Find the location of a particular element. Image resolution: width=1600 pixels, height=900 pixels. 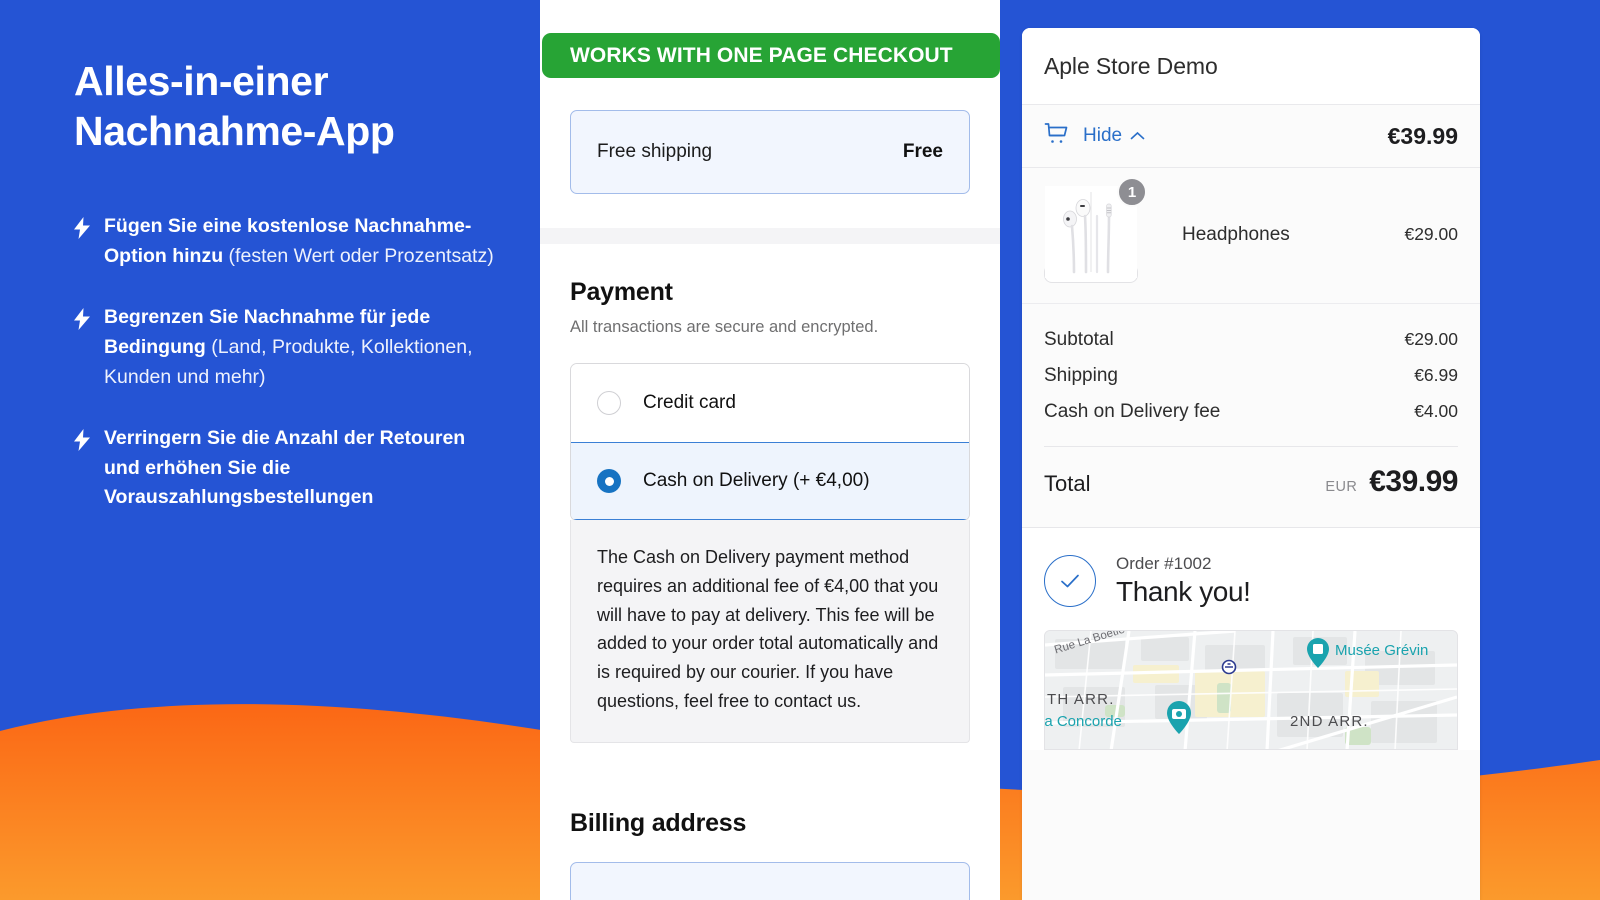

cart-toggle: Hide is located at coordinates (1094, 136).